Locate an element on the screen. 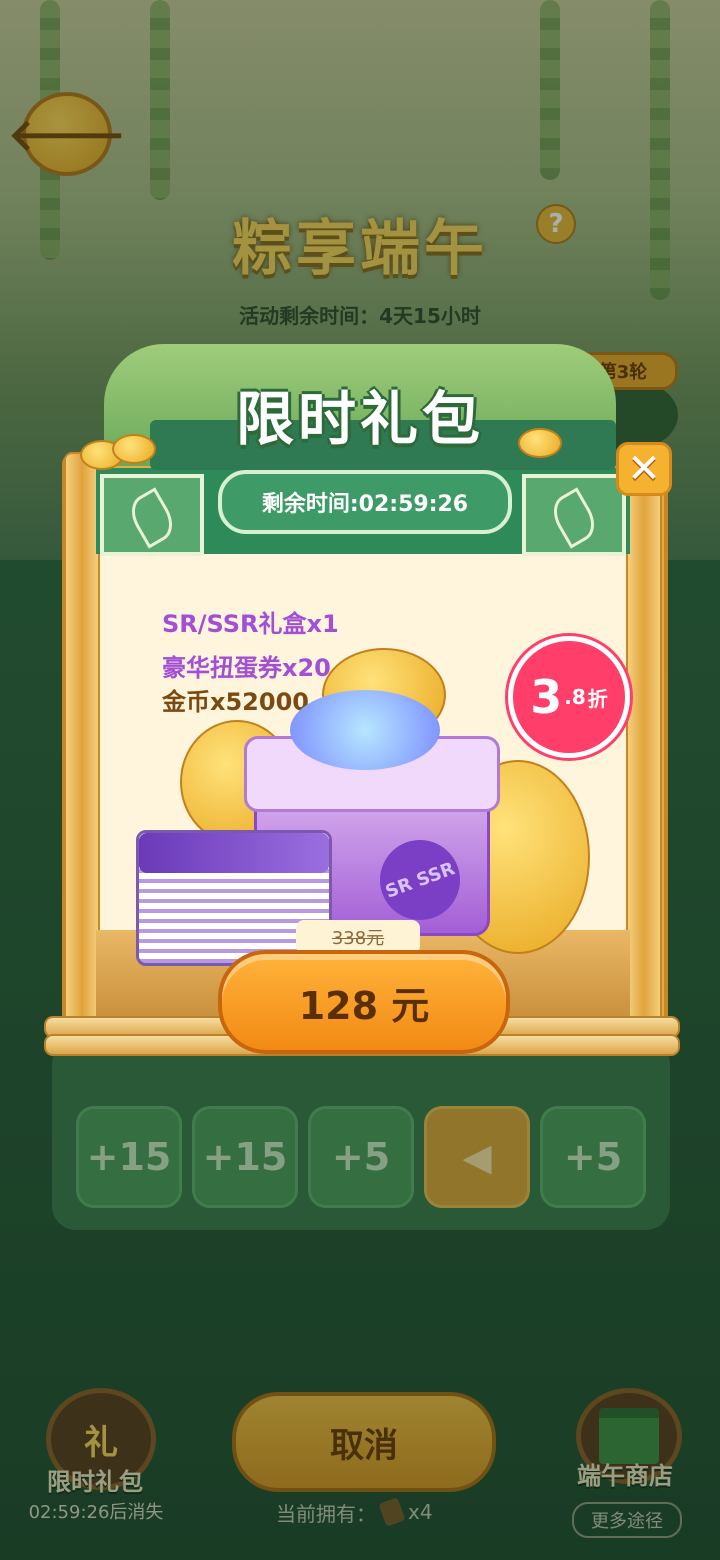 The width and height of the screenshot is (720, 1560). reward-item: 金币x52000 is located at coordinates (235, 702).